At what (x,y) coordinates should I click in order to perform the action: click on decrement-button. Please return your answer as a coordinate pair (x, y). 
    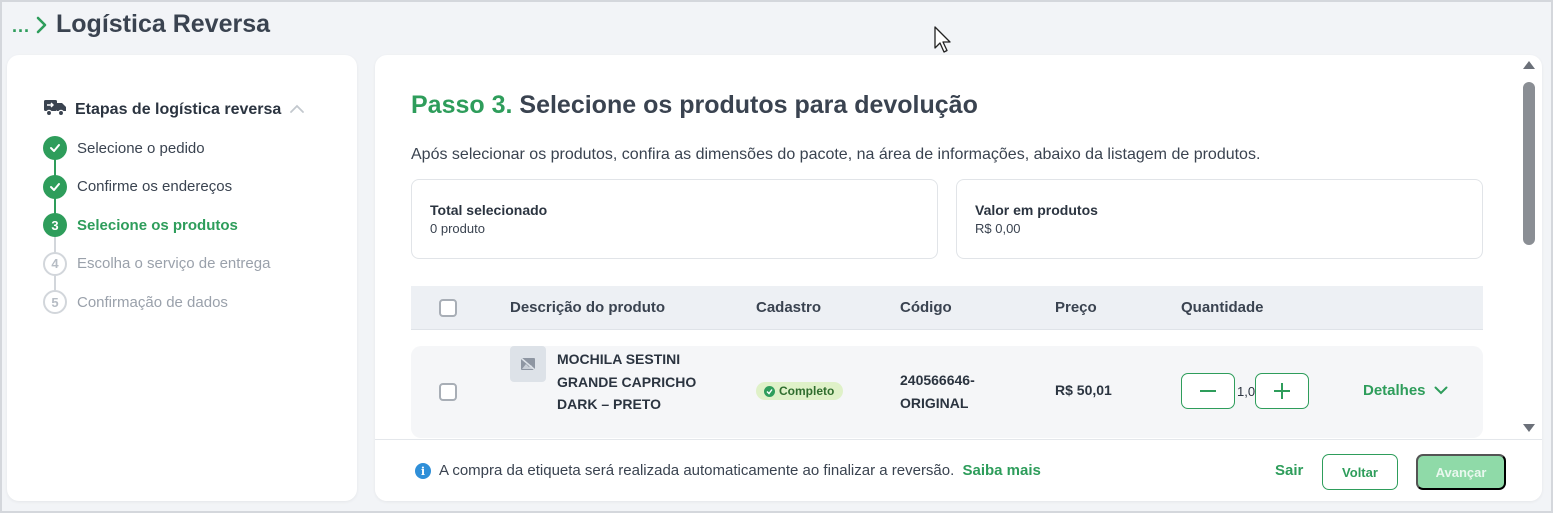
    Looking at the image, I should click on (1208, 391).